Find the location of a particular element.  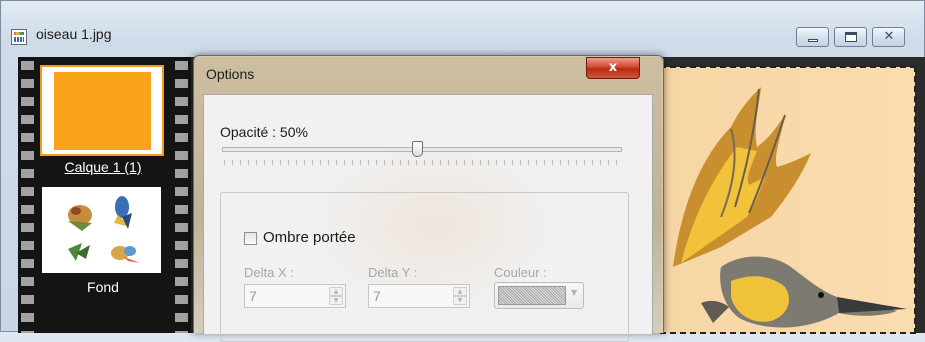

window-title: oiseau 1.jpg is located at coordinates (74, 34).